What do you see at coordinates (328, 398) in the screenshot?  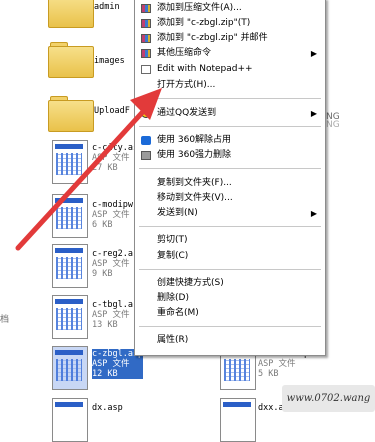 I see `watermark: www.0702.wang` at bounding box center [328, 398].